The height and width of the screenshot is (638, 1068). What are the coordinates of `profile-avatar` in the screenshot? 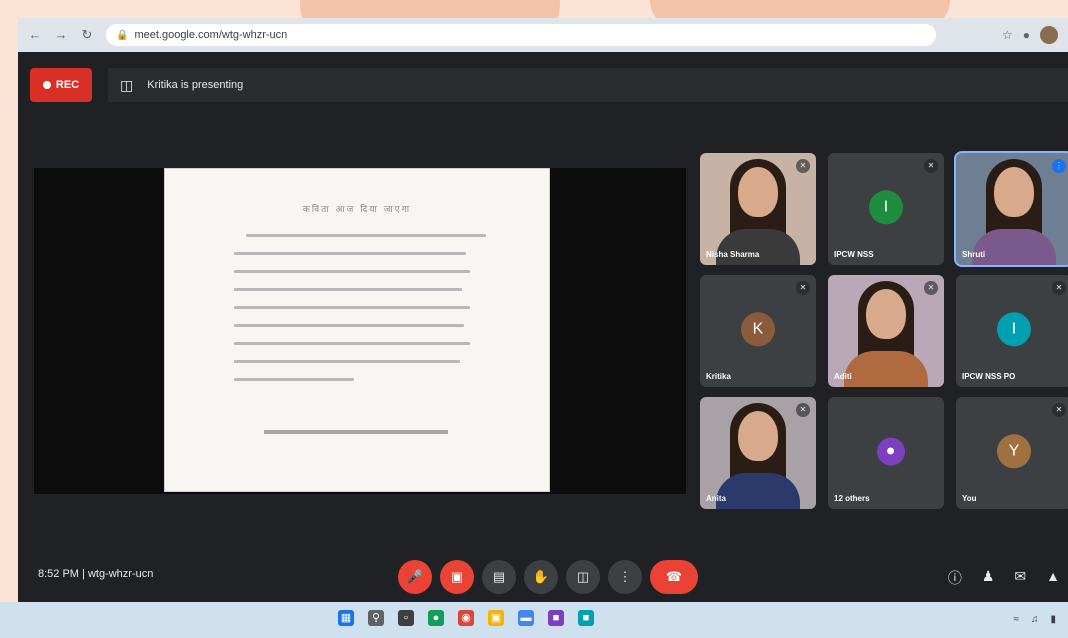 It's located at (1049, 35).